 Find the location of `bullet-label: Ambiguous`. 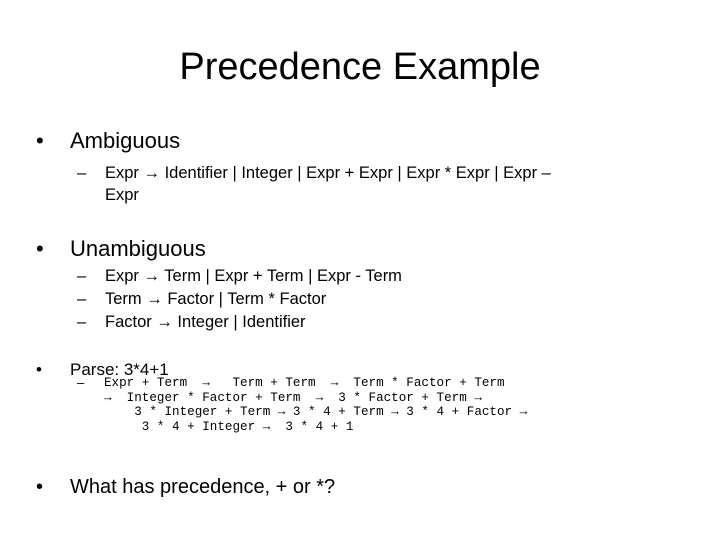

bullet-label: Ambiguous is located at coordinates (125, 140).